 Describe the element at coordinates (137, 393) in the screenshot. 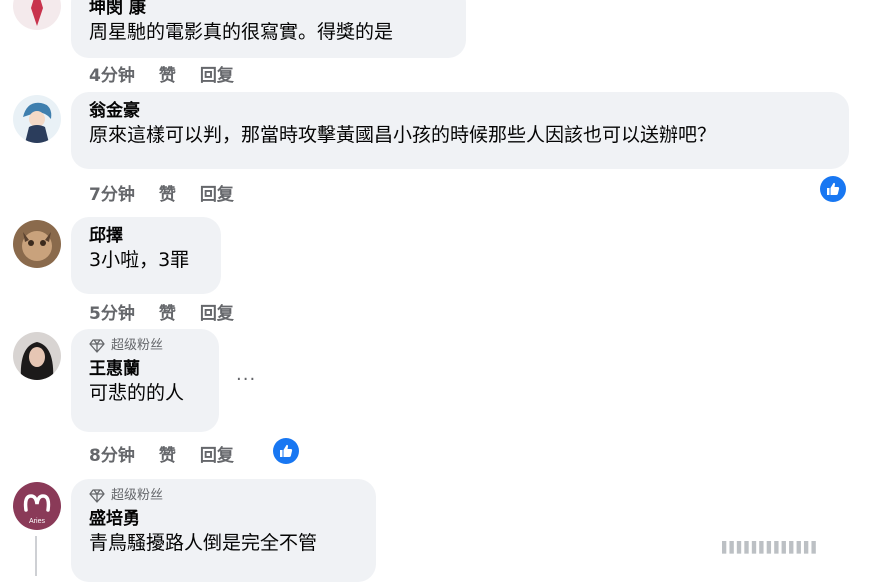

I see `comment-text: 可悲的的人` at that location.